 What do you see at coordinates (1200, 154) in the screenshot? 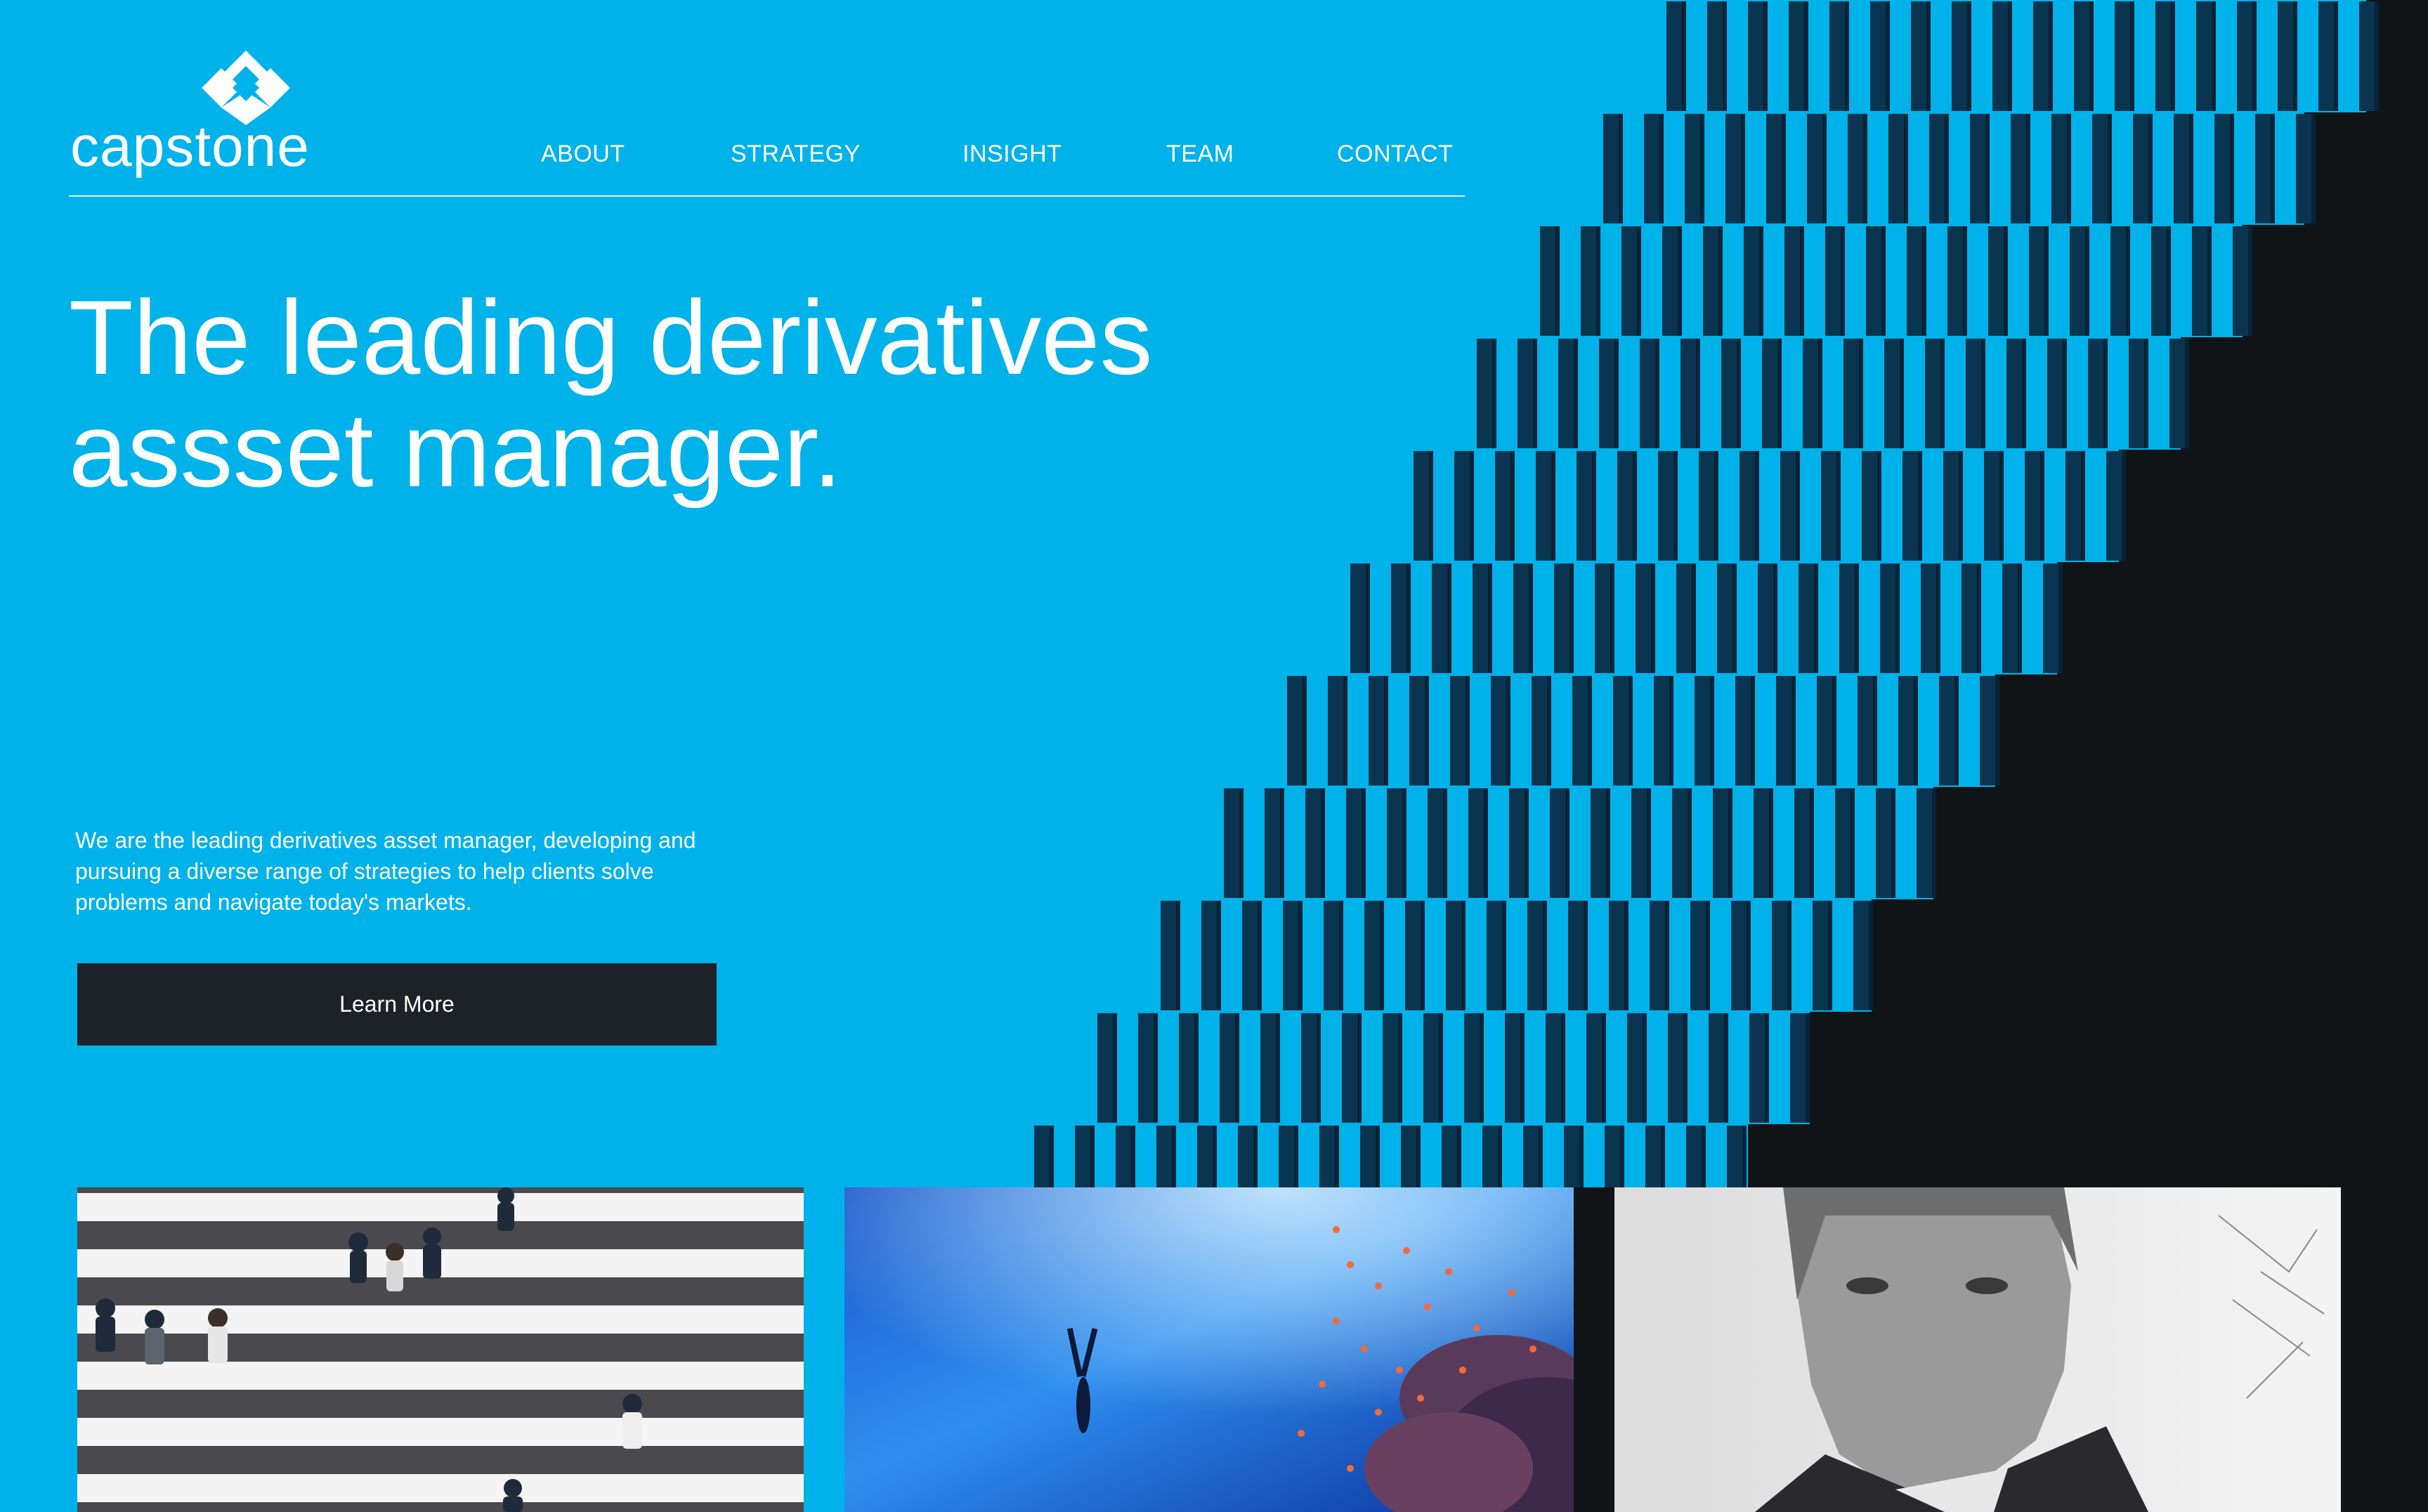
I see `nav-item-team: TEAM` at bounding box center [1200, 154].